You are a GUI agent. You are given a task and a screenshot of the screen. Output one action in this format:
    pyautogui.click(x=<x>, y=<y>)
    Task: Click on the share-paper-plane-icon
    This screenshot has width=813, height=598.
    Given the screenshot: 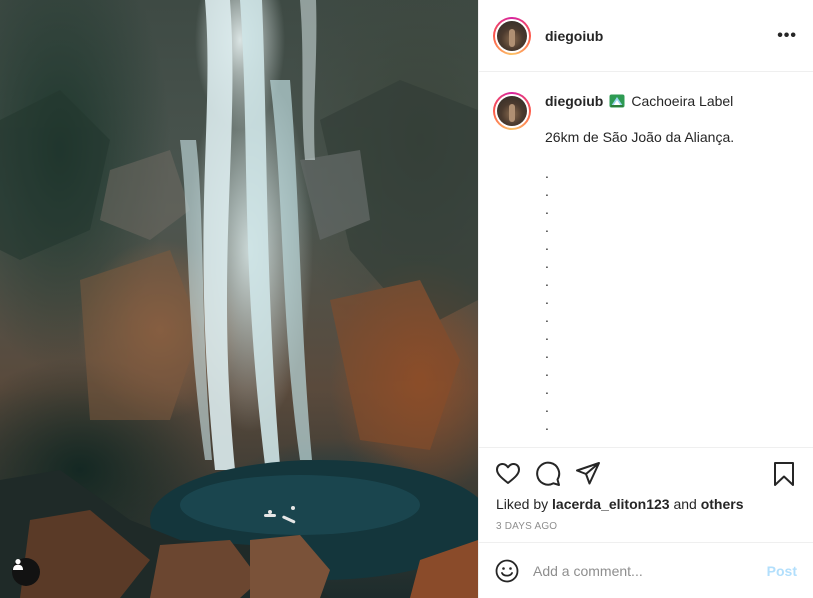 What is the action you would take?
    pyautogui.click(x=588, y=474)
    